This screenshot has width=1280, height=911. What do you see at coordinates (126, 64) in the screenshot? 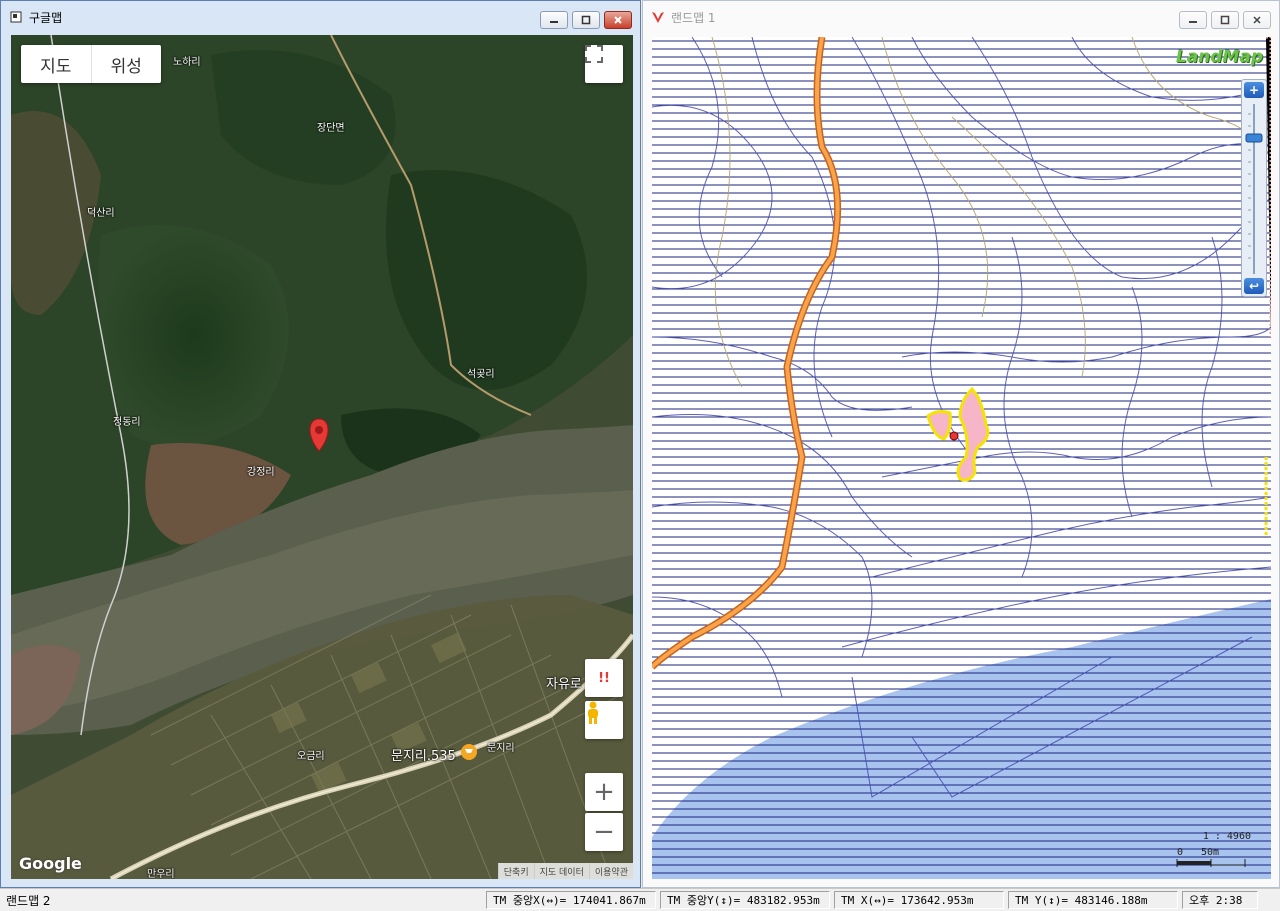
I see `satellite-tab: 위성` at bounding box center [126, 64].